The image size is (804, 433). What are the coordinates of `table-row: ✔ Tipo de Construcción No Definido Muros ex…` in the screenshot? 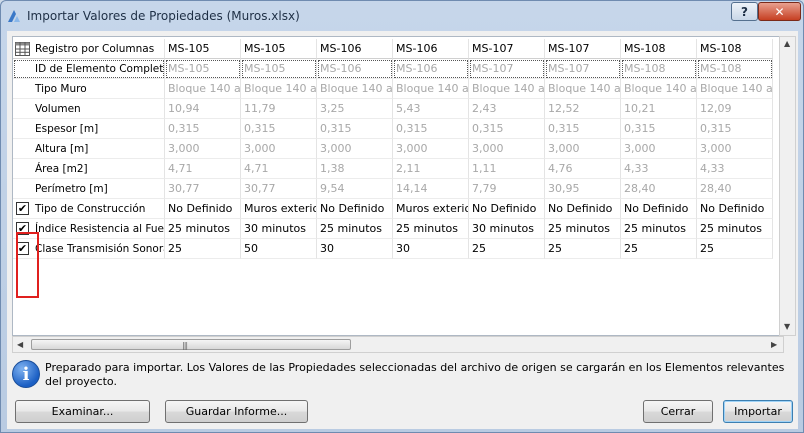 It's located at (394, 209).